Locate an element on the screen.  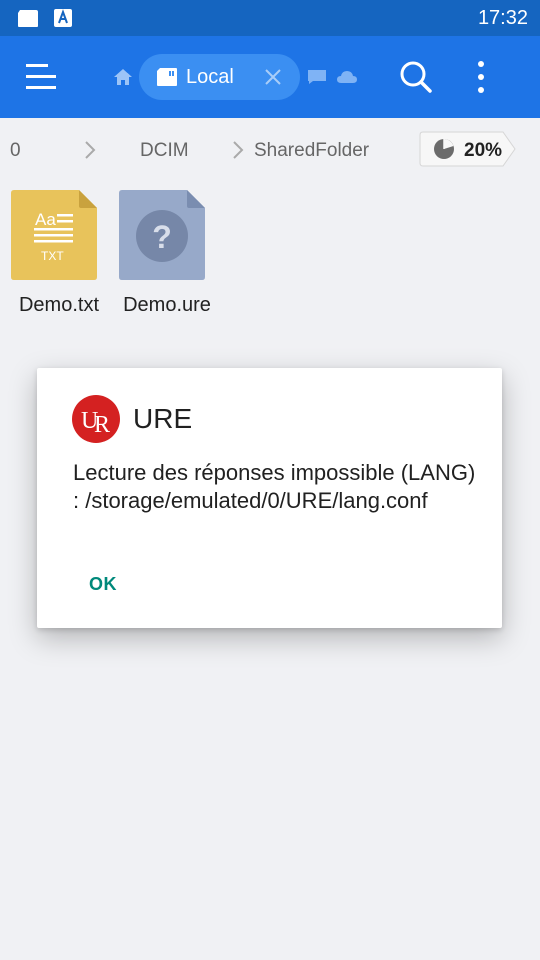
breadcrumb-item-0: 0 is located at coordinates (15, 151).